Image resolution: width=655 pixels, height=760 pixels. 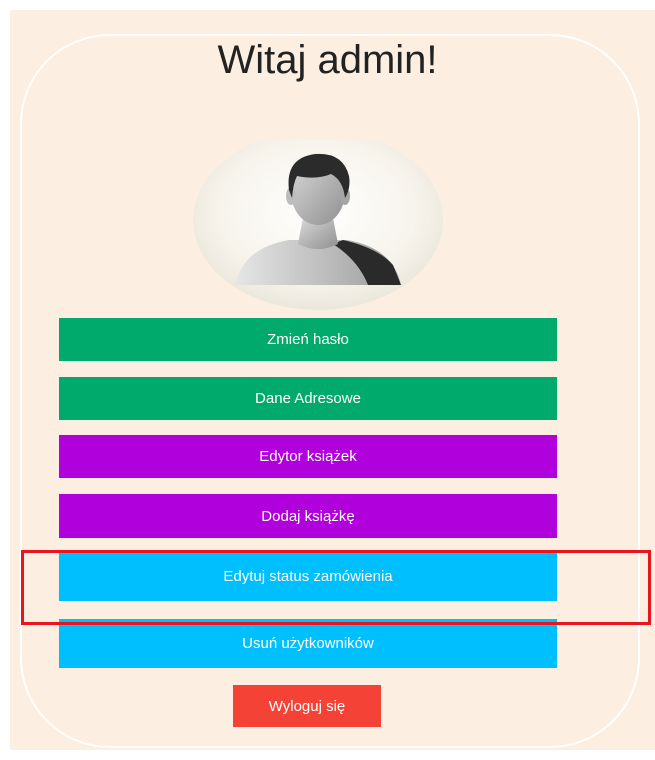 I want to click on edit-order-status-button: Edytuj status zamówienia, so click(x=308, y=576).